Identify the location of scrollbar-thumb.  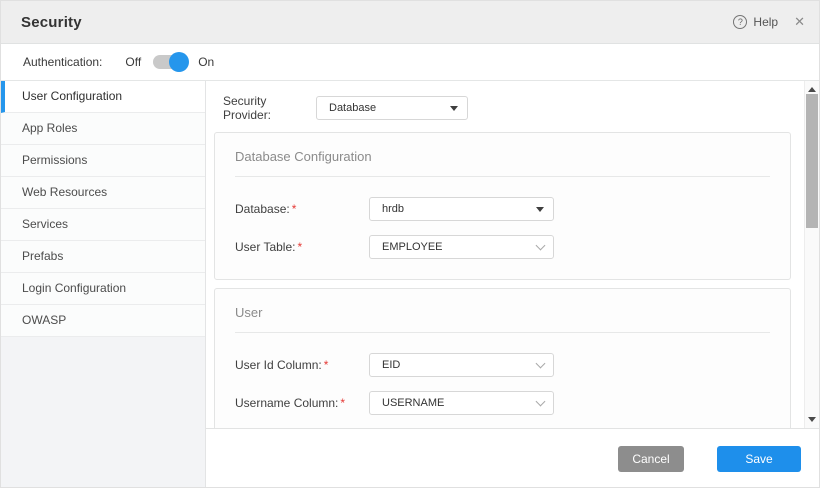
(812, 161).